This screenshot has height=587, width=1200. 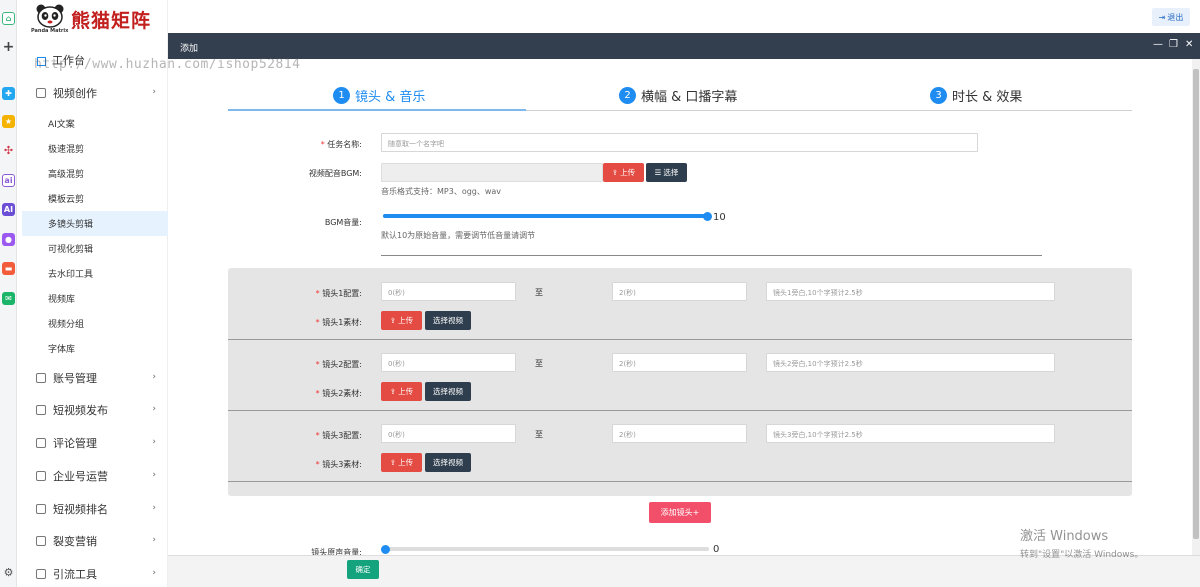 What do you see at coordinates (1196, 304) in the screenshot?
I see `scrollbar-thumb` at bounding box center [1196, 304].